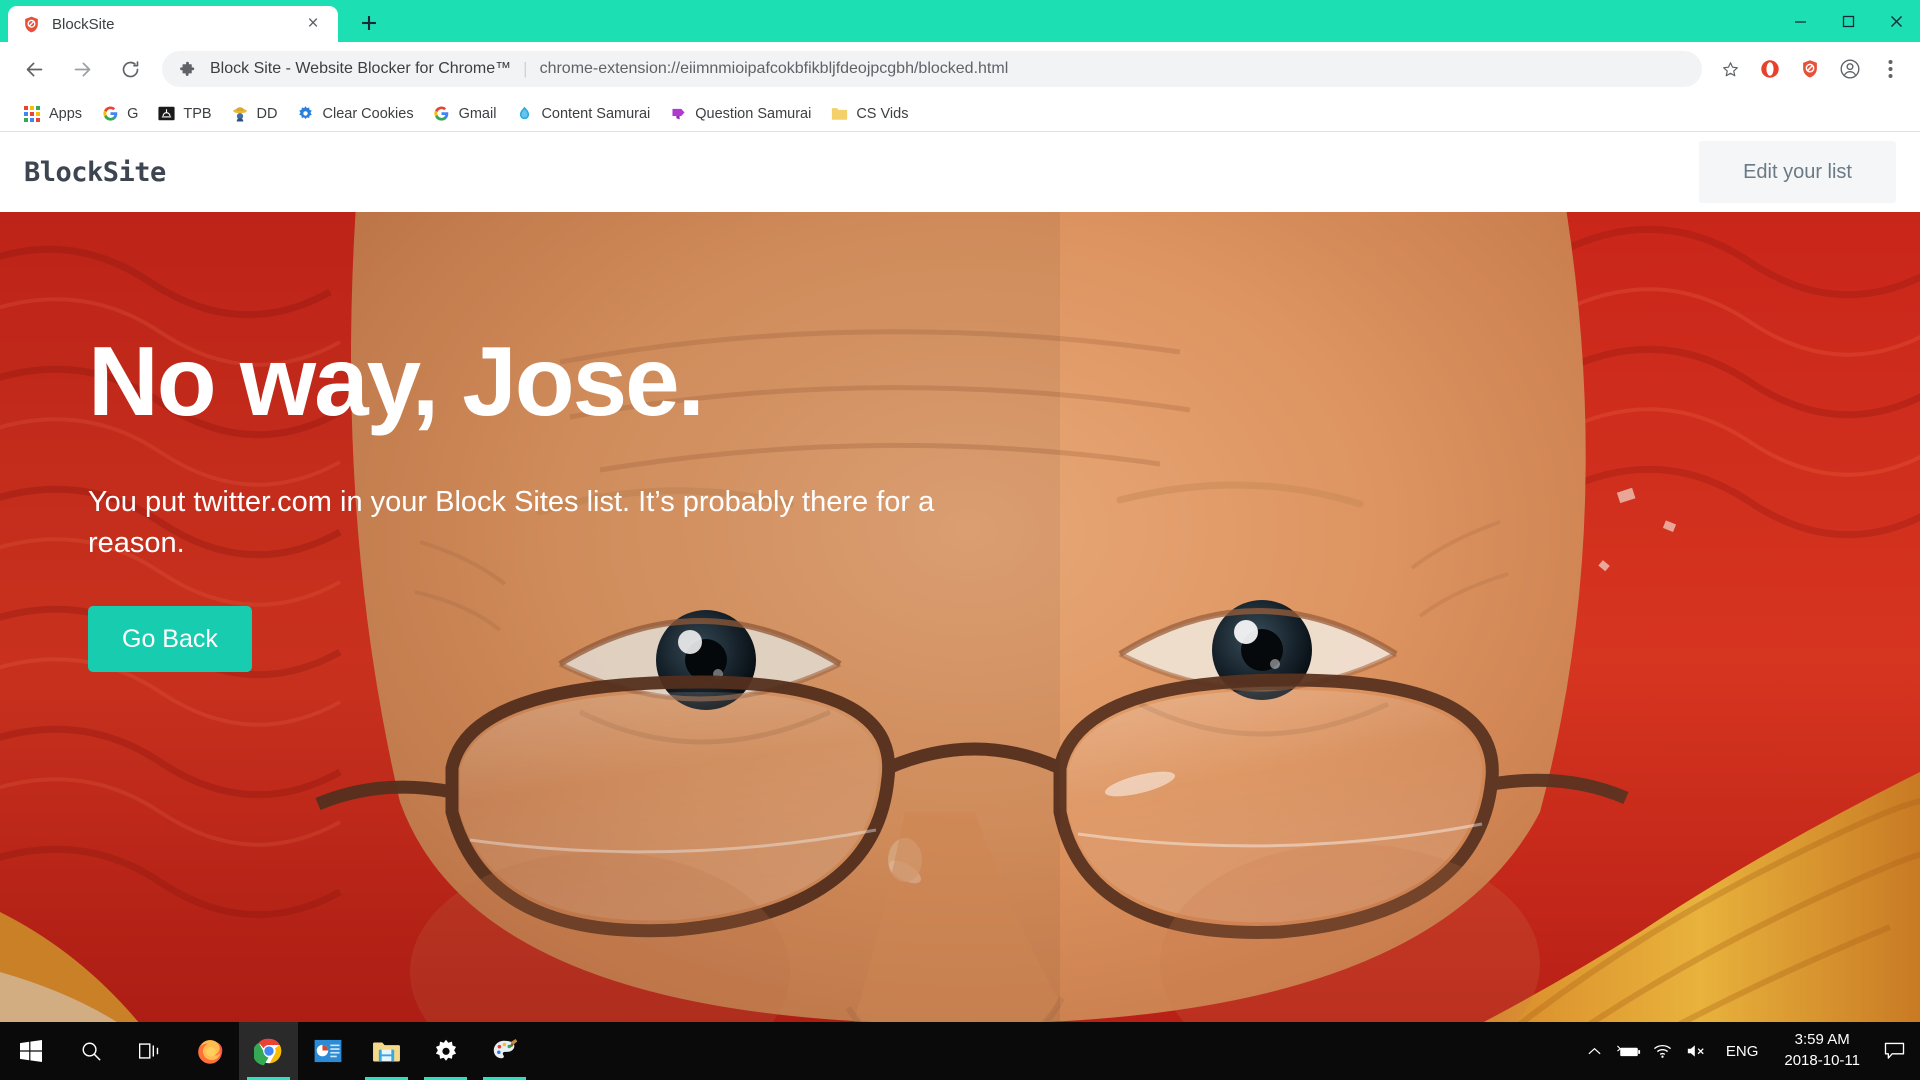 This screenshot has height=1080, width=1920. Describe the element at coordinates (477, 113) in the screenshot. I see `bookmark-label: Gmail` at that location.